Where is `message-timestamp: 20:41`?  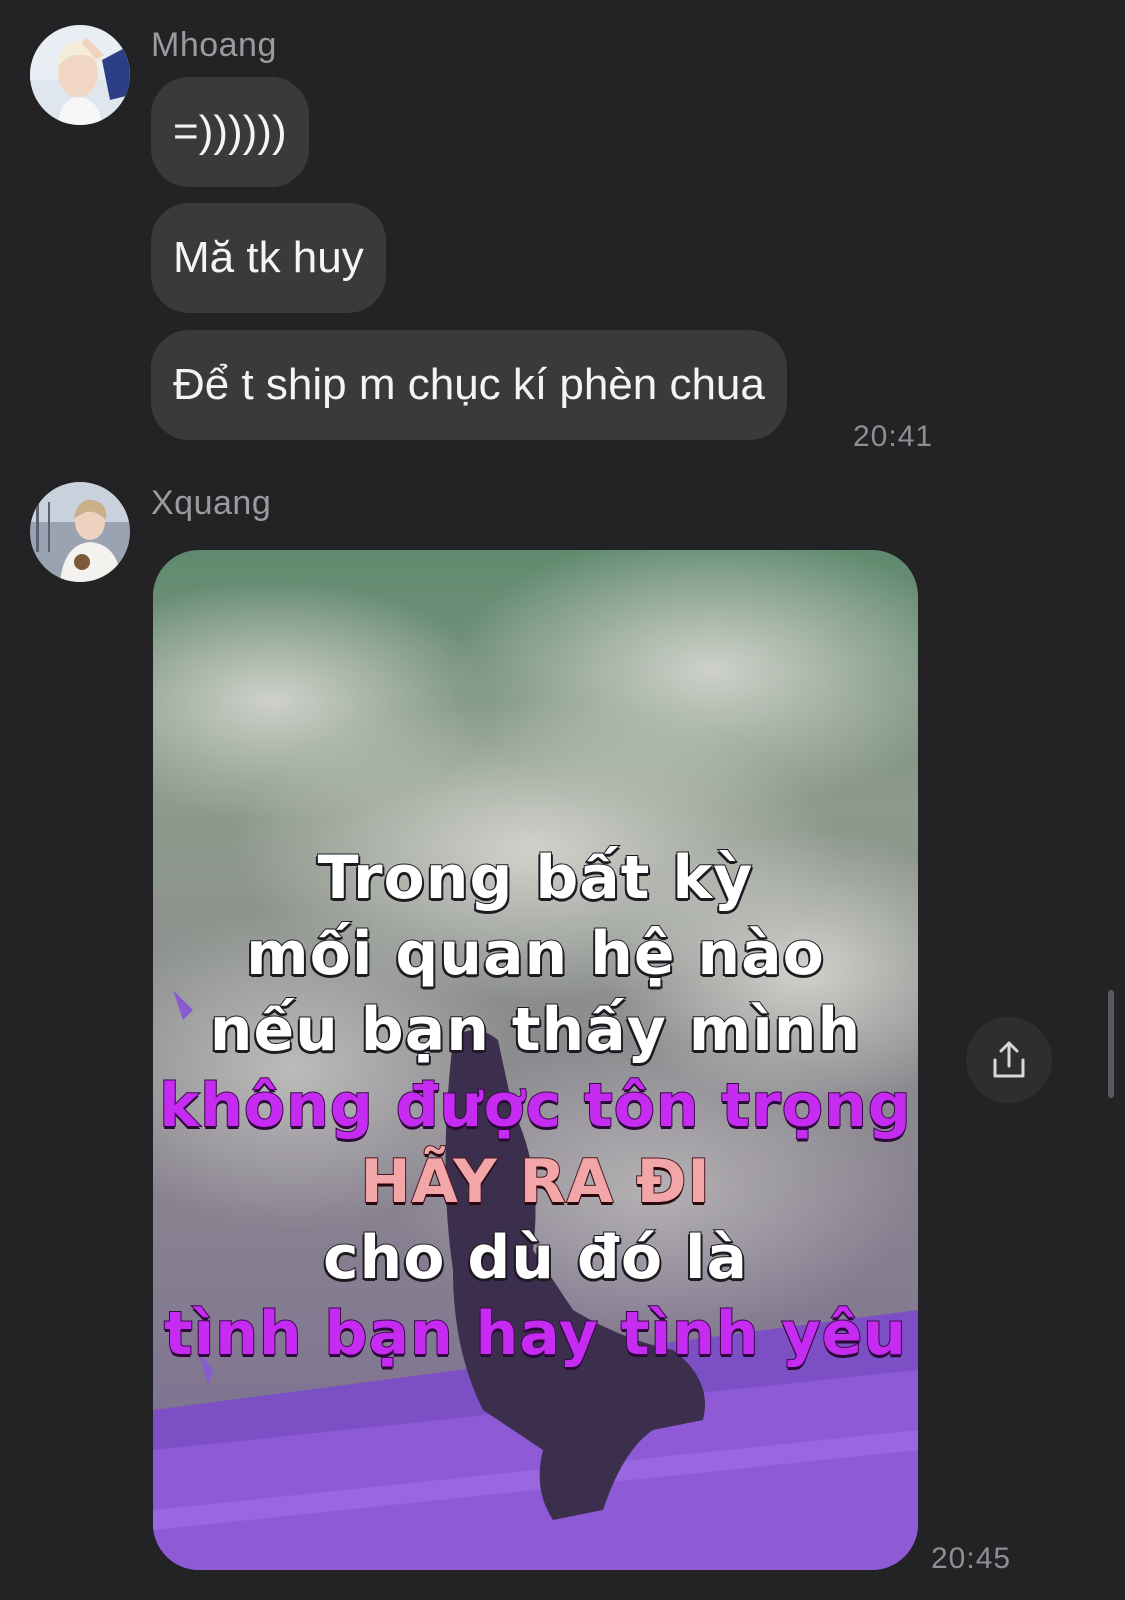 message-timestamp: 20:41 is located at coordinates (893, 436).